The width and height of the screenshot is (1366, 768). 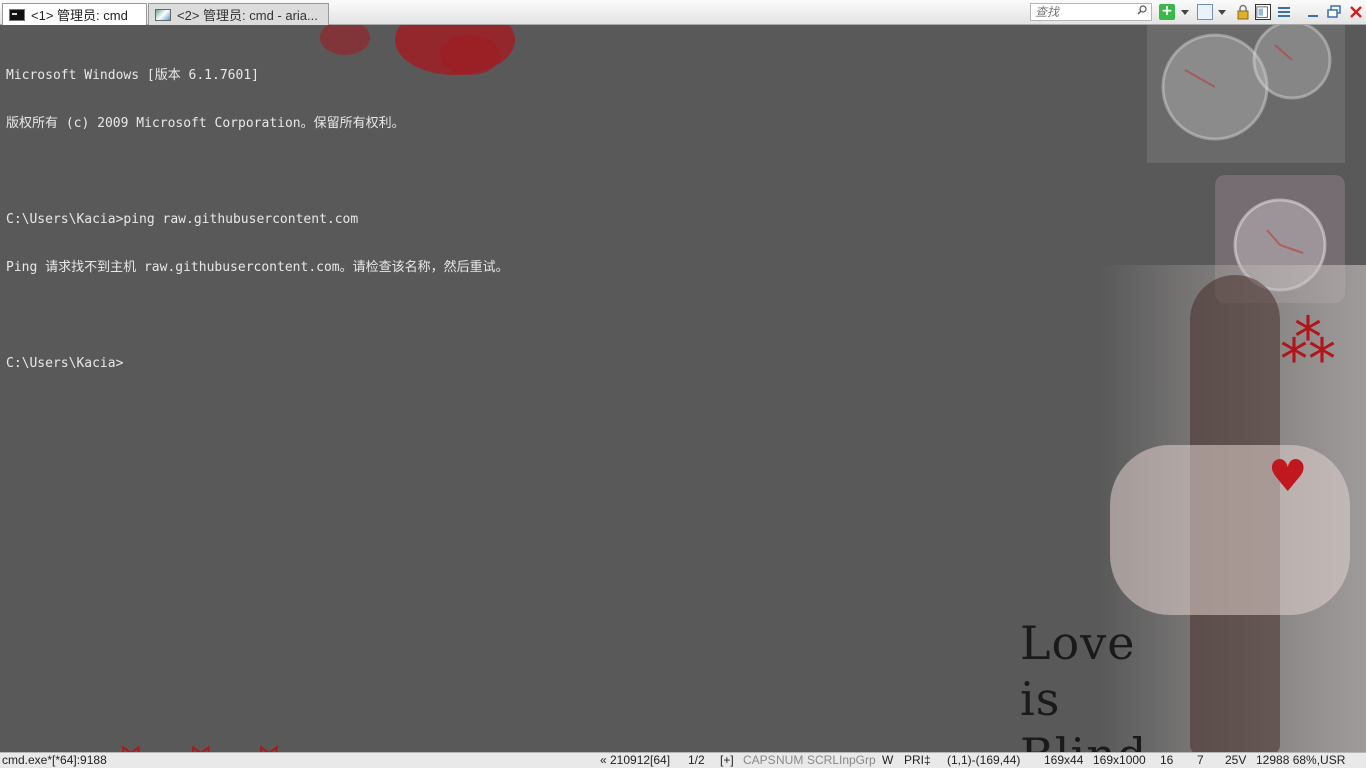 I want to click on close-button, so click(x=1356, y=12).